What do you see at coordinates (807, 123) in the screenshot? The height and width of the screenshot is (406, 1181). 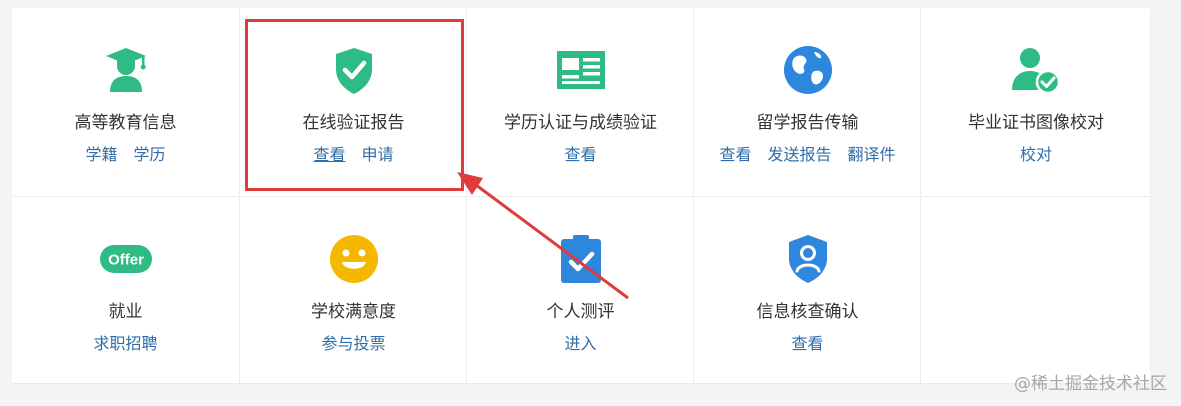 I see `service-title: 留学报告传输` at bounding box center [807, 123].